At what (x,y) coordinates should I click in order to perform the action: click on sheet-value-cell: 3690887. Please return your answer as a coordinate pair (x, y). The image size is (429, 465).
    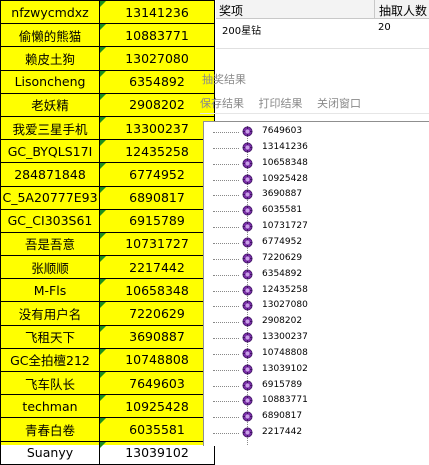
    Looking at the image, I should click on (157, 336).